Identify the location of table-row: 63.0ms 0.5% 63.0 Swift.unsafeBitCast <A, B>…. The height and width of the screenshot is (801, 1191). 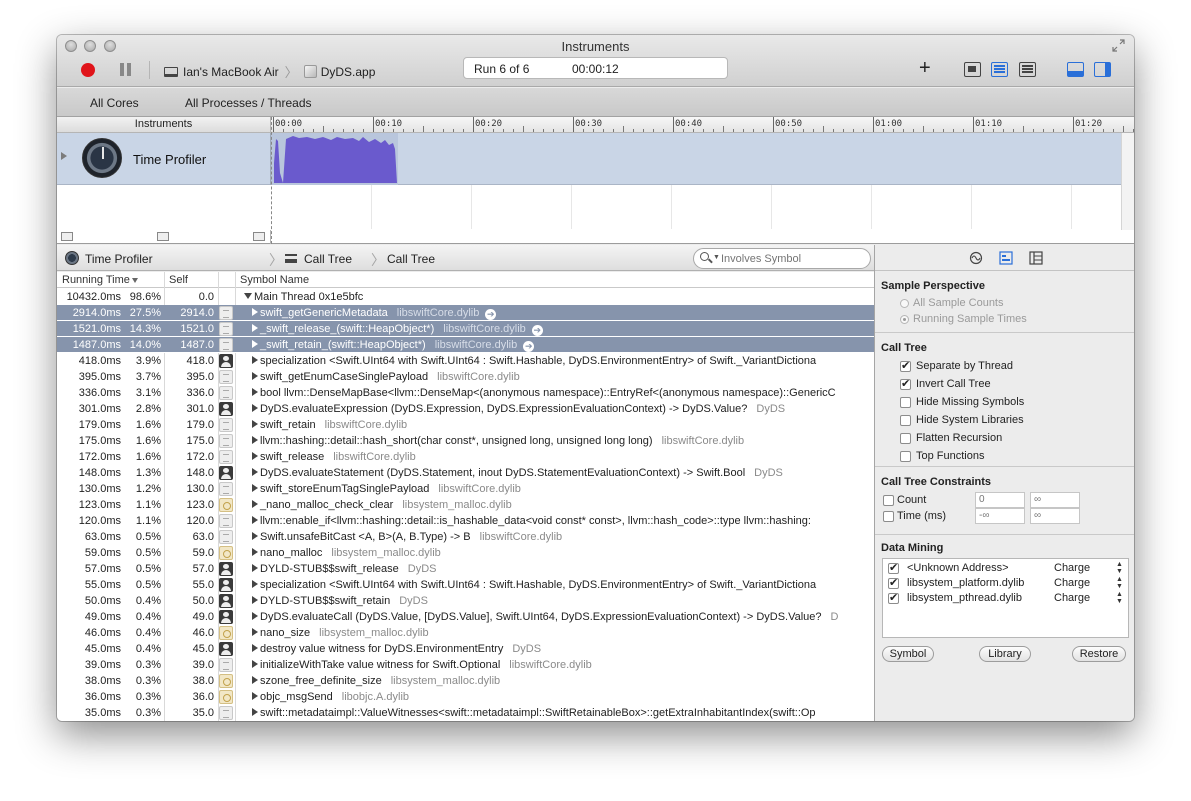
(465, 537).